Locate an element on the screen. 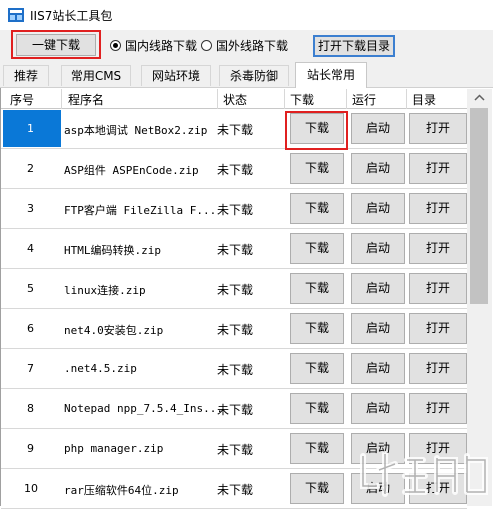 The height and width of the screenshot is (509, 493). table-row: 8 Notepad npp_7.5.4_Ins... 未下载 下载 启动 打开 is located at coordinates (234, 409).